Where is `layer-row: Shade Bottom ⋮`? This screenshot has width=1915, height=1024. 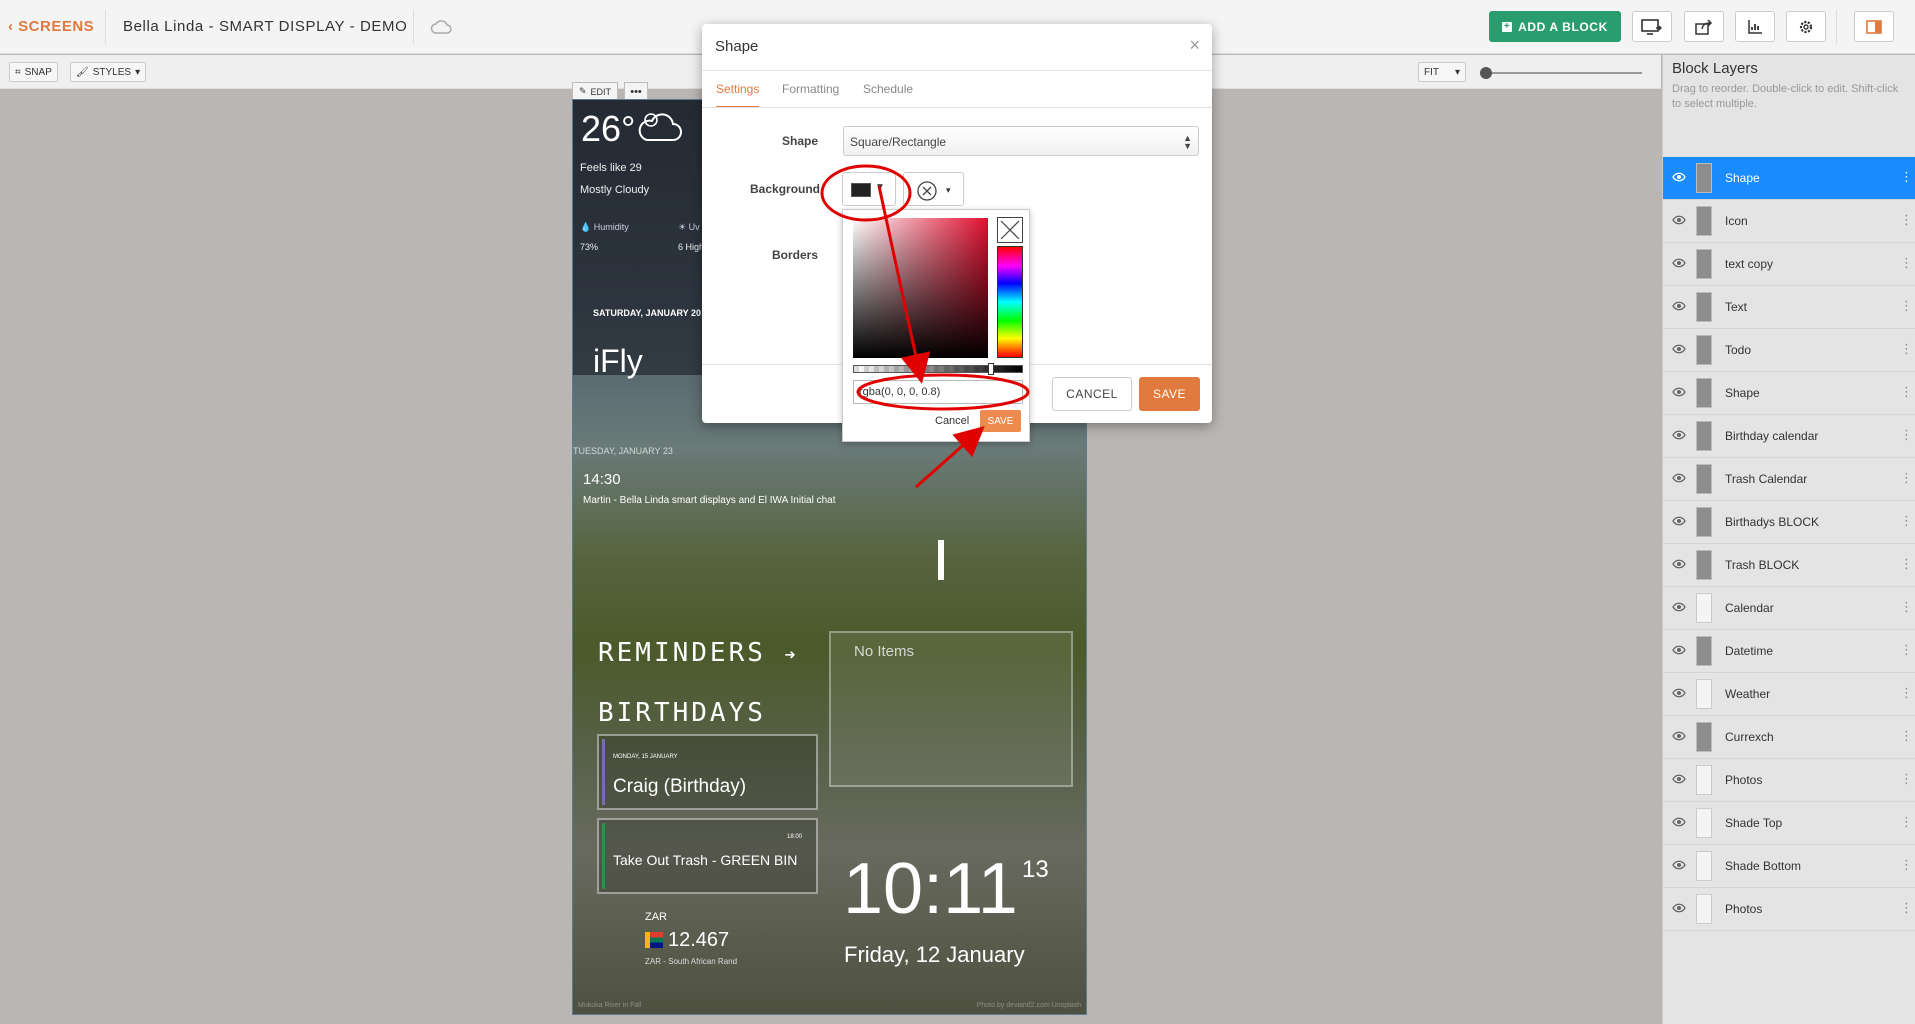
layer-row: Shade Bottom ⋮ is located at coordinates (1789, 866).